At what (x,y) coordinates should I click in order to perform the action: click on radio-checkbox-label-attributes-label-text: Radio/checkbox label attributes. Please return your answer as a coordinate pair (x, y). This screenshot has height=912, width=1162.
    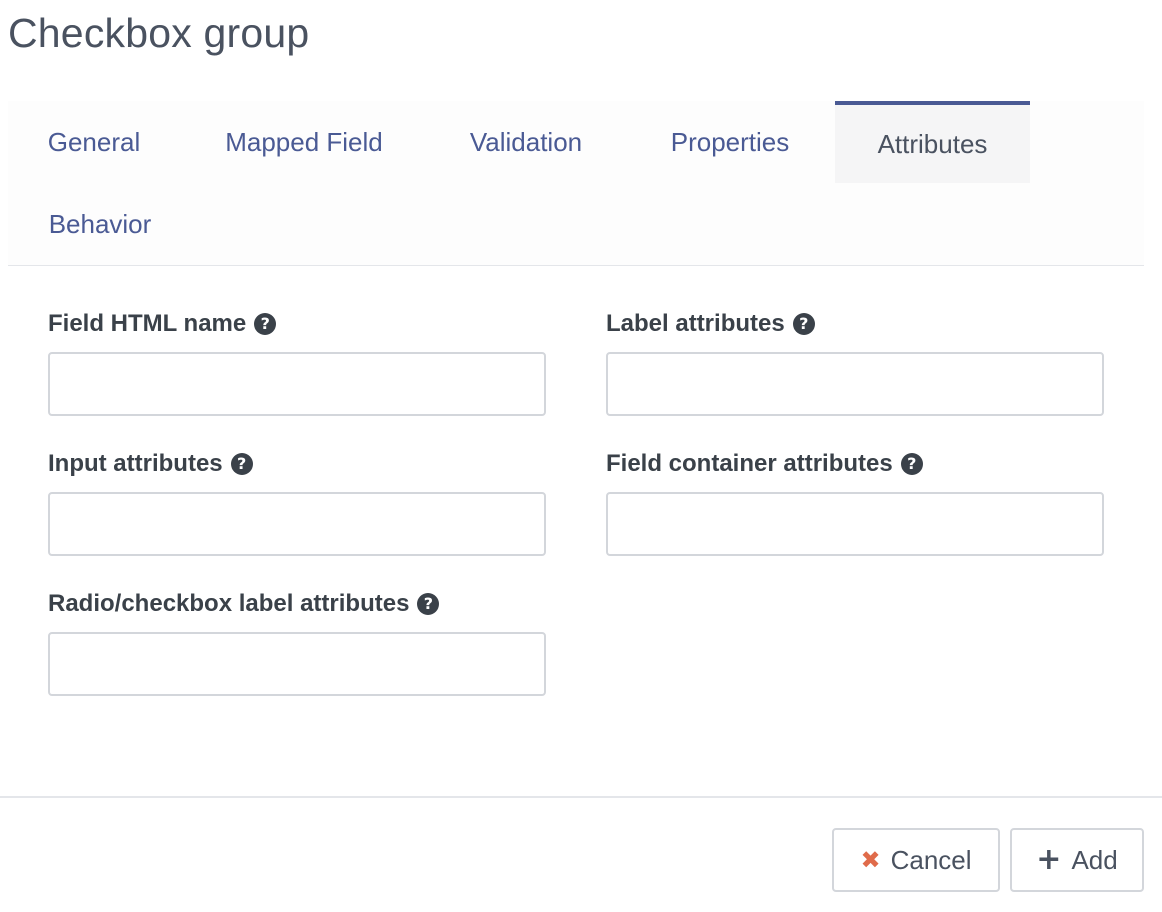
    Looking at the image, I should click on (229, 603).